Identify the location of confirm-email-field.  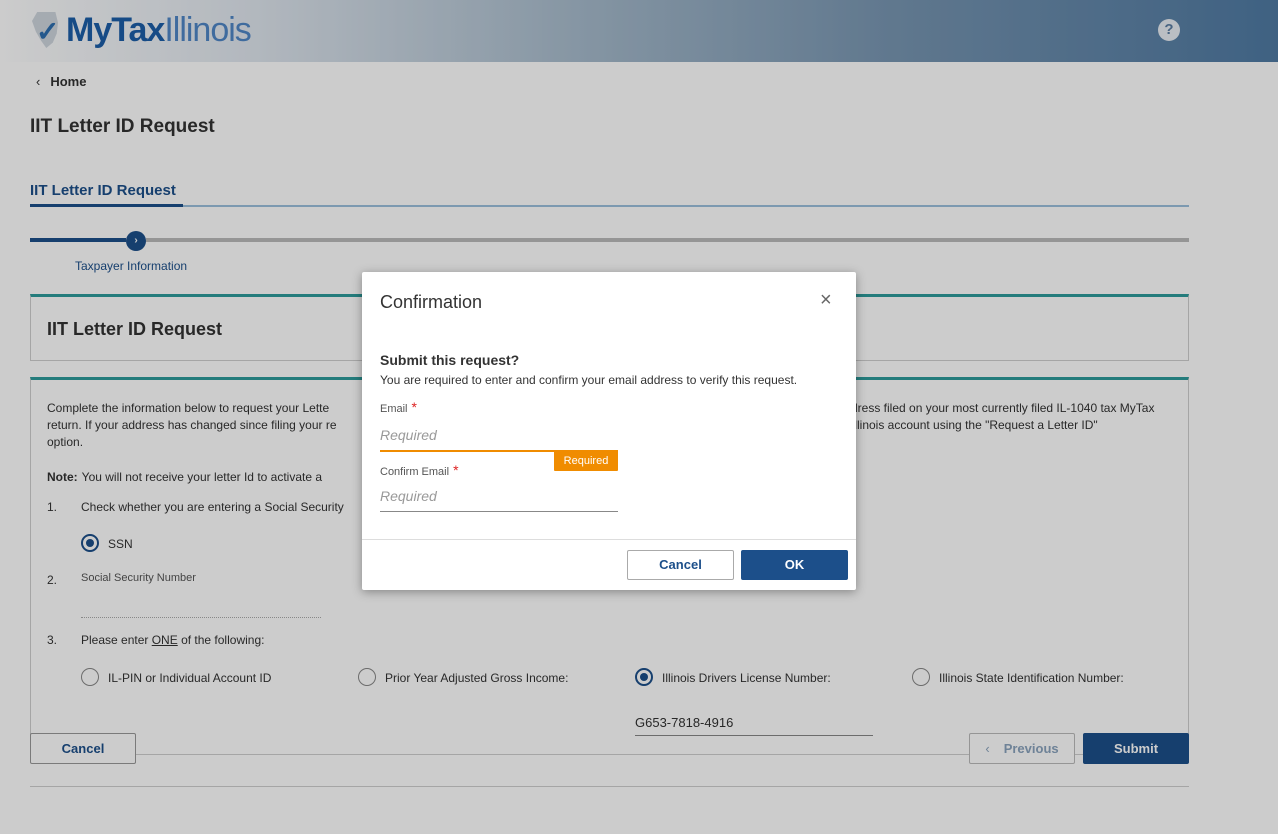
(499, 496).